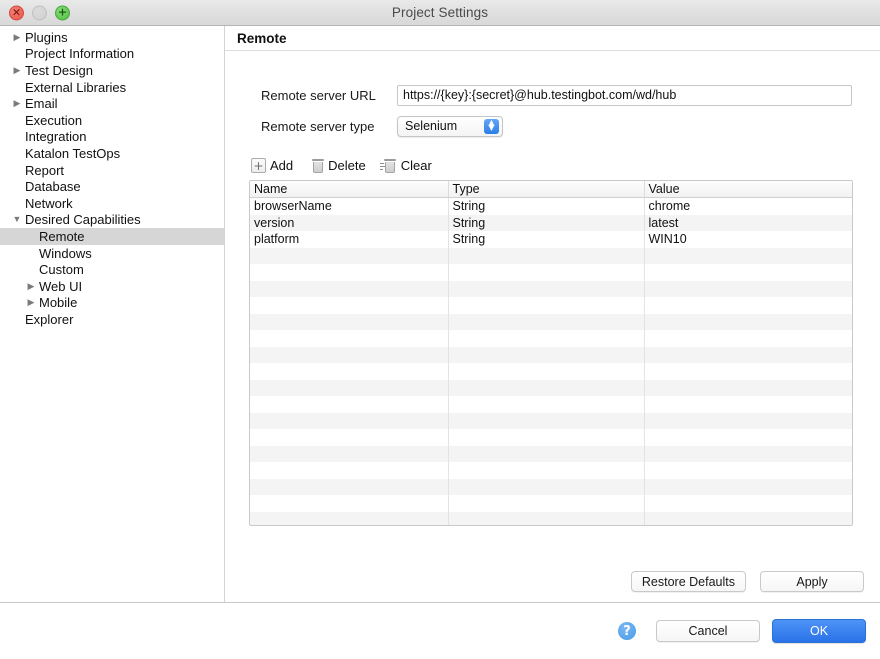 This screenshot has width=880, height=659. Describe the element at coordinates (112, 203) in the screenshot. I see `sidebar-item-network: ▶Network` at that location.